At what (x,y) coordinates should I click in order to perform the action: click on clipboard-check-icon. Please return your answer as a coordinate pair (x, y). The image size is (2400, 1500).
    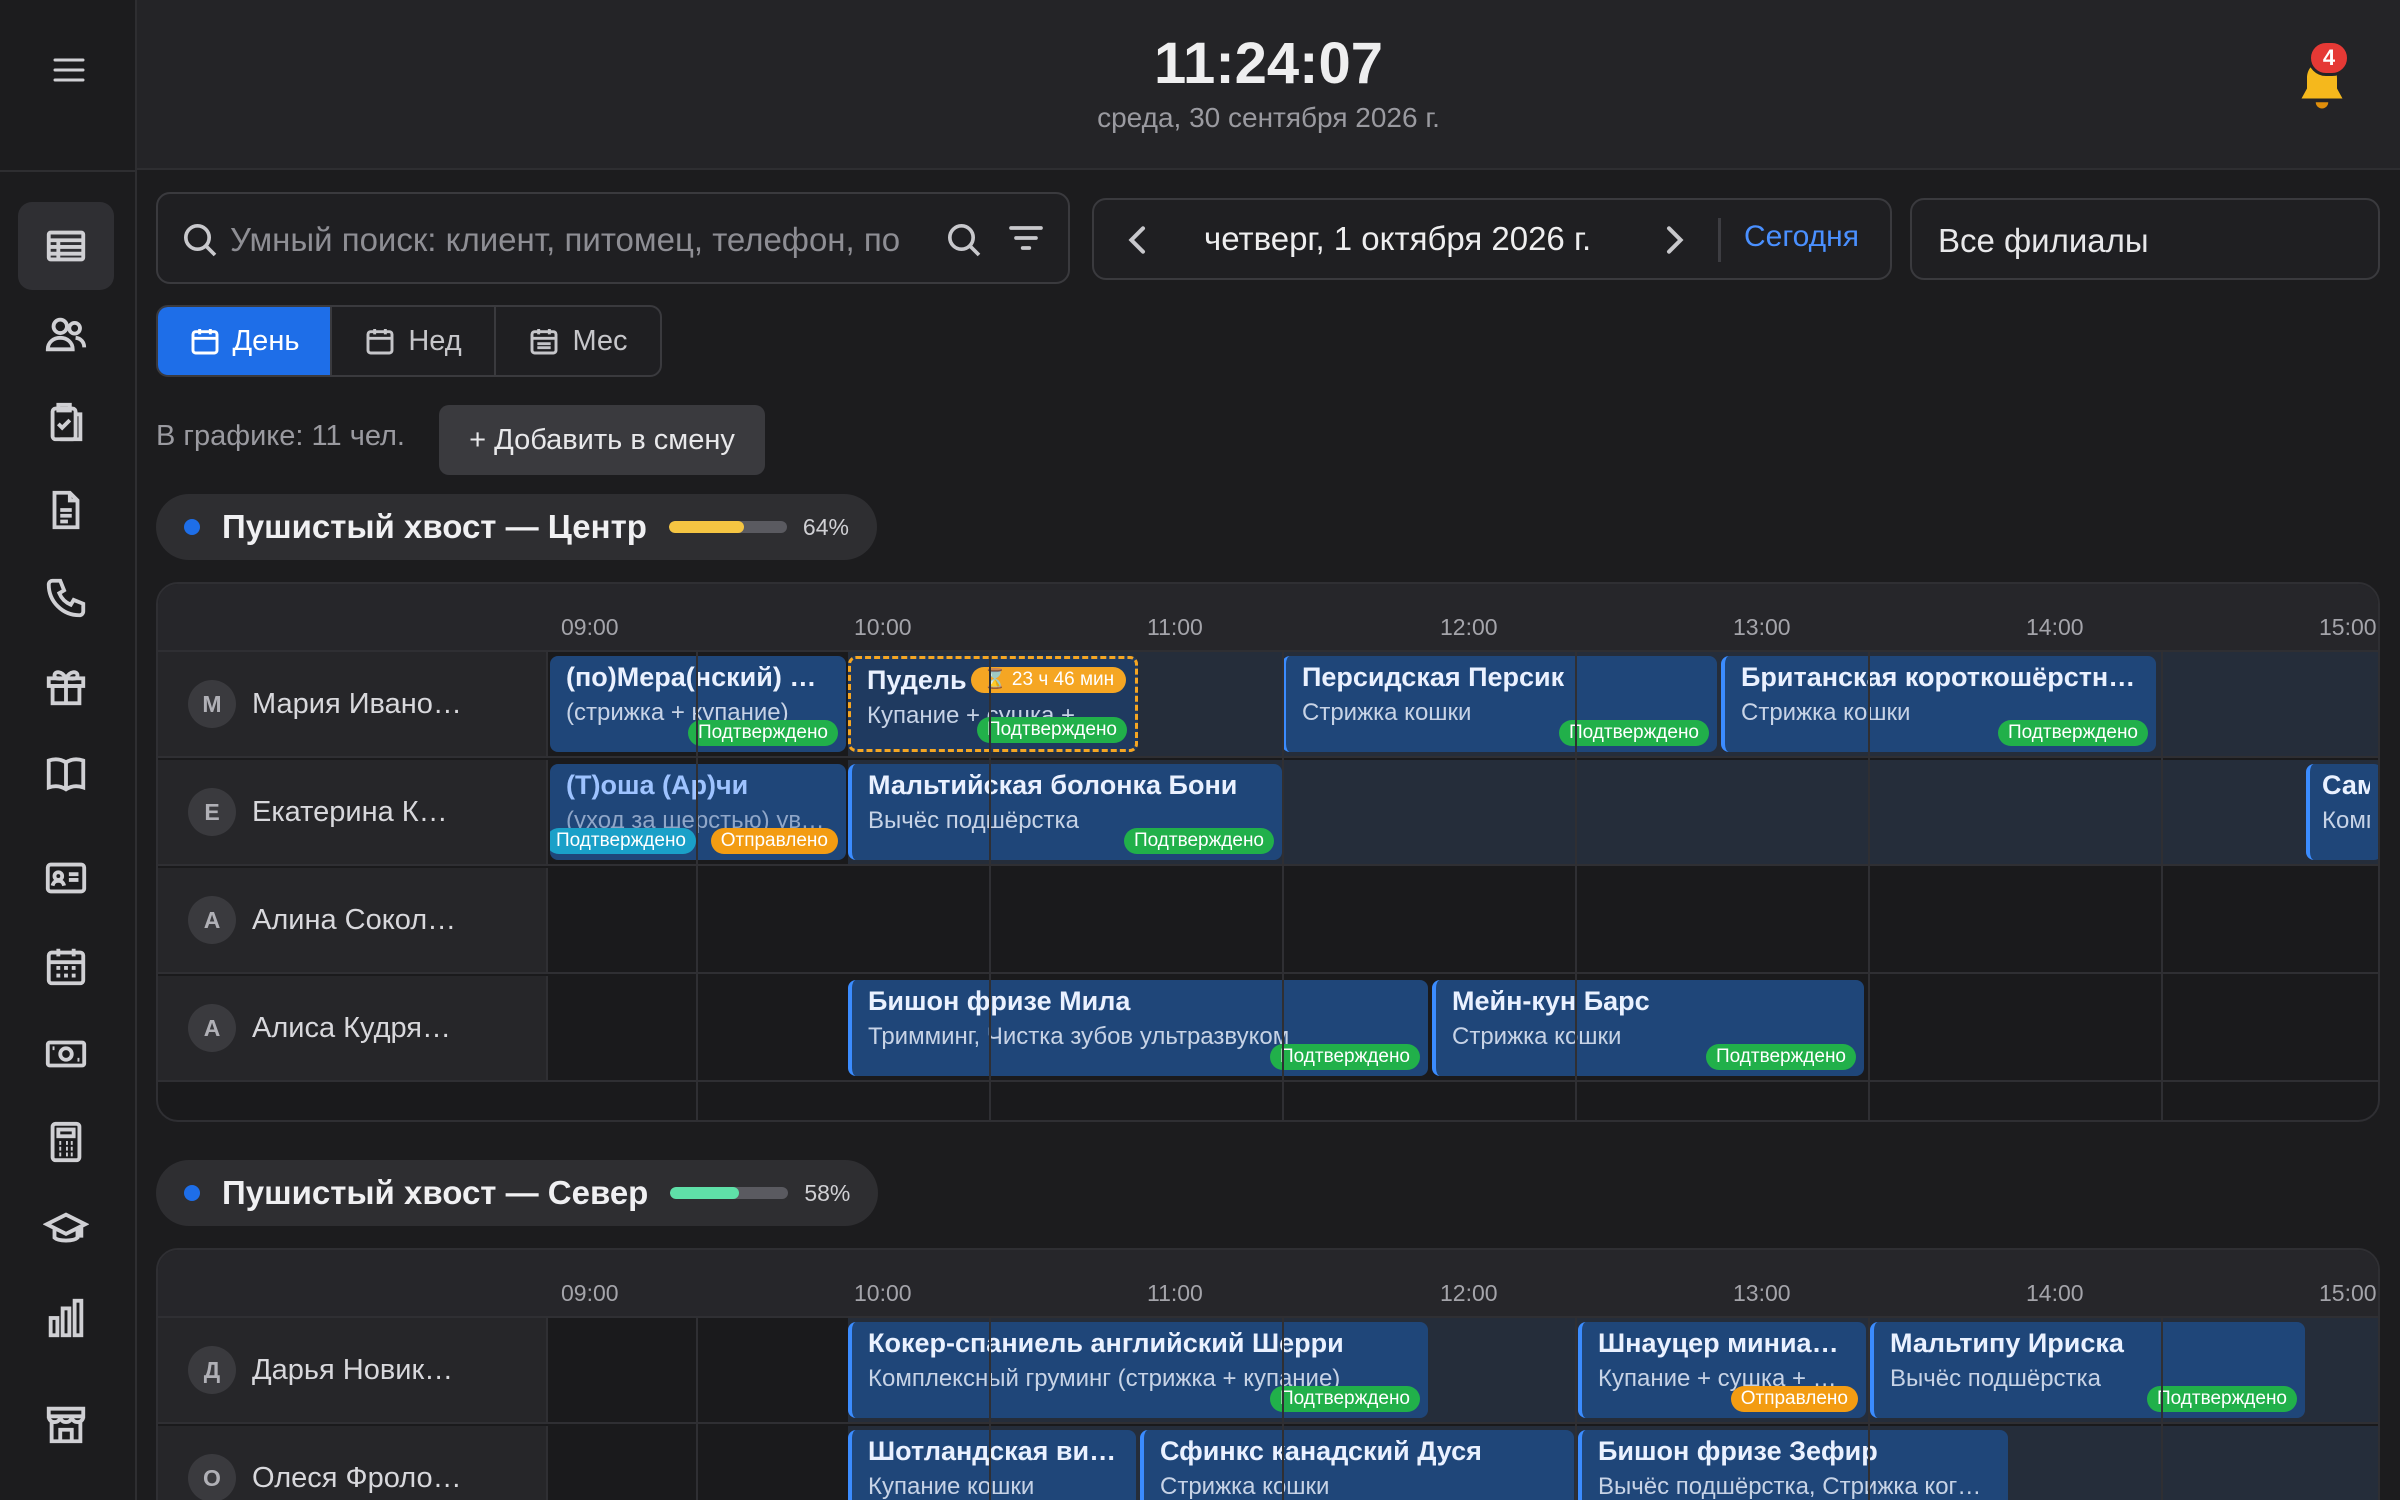
    Looking at the image, I should click on (66, 422).